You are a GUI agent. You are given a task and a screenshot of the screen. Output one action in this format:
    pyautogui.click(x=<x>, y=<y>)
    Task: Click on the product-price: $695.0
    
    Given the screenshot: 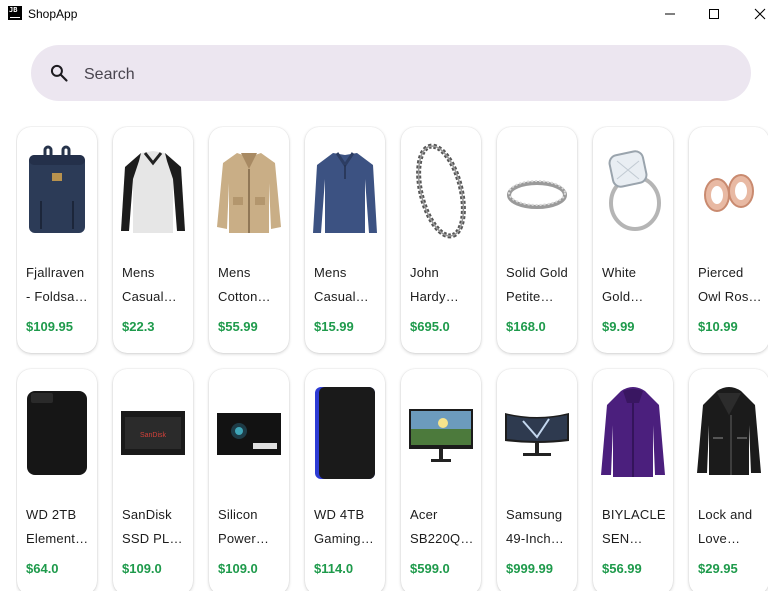 What is the action you would take?
    pyautogui.click(x=430, y=326)
    